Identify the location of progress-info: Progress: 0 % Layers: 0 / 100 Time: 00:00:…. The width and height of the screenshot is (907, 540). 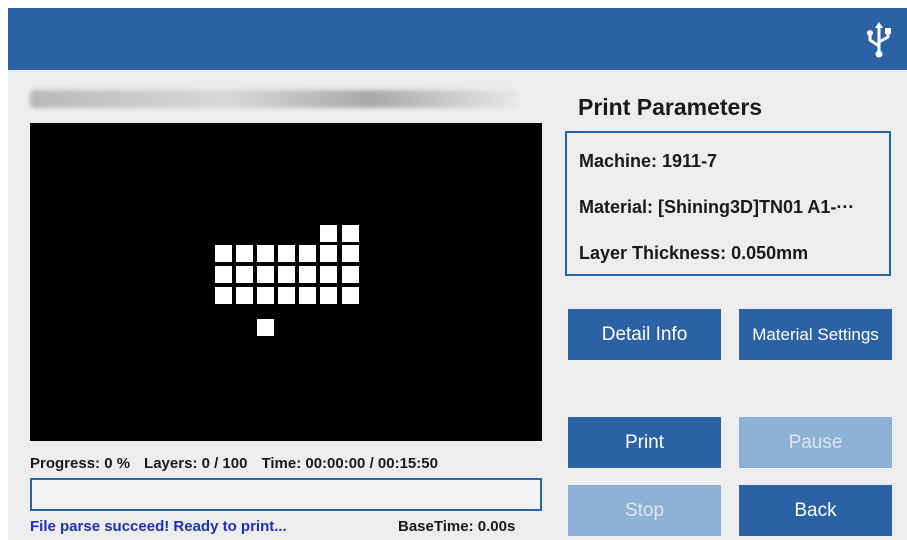
(241, 463).